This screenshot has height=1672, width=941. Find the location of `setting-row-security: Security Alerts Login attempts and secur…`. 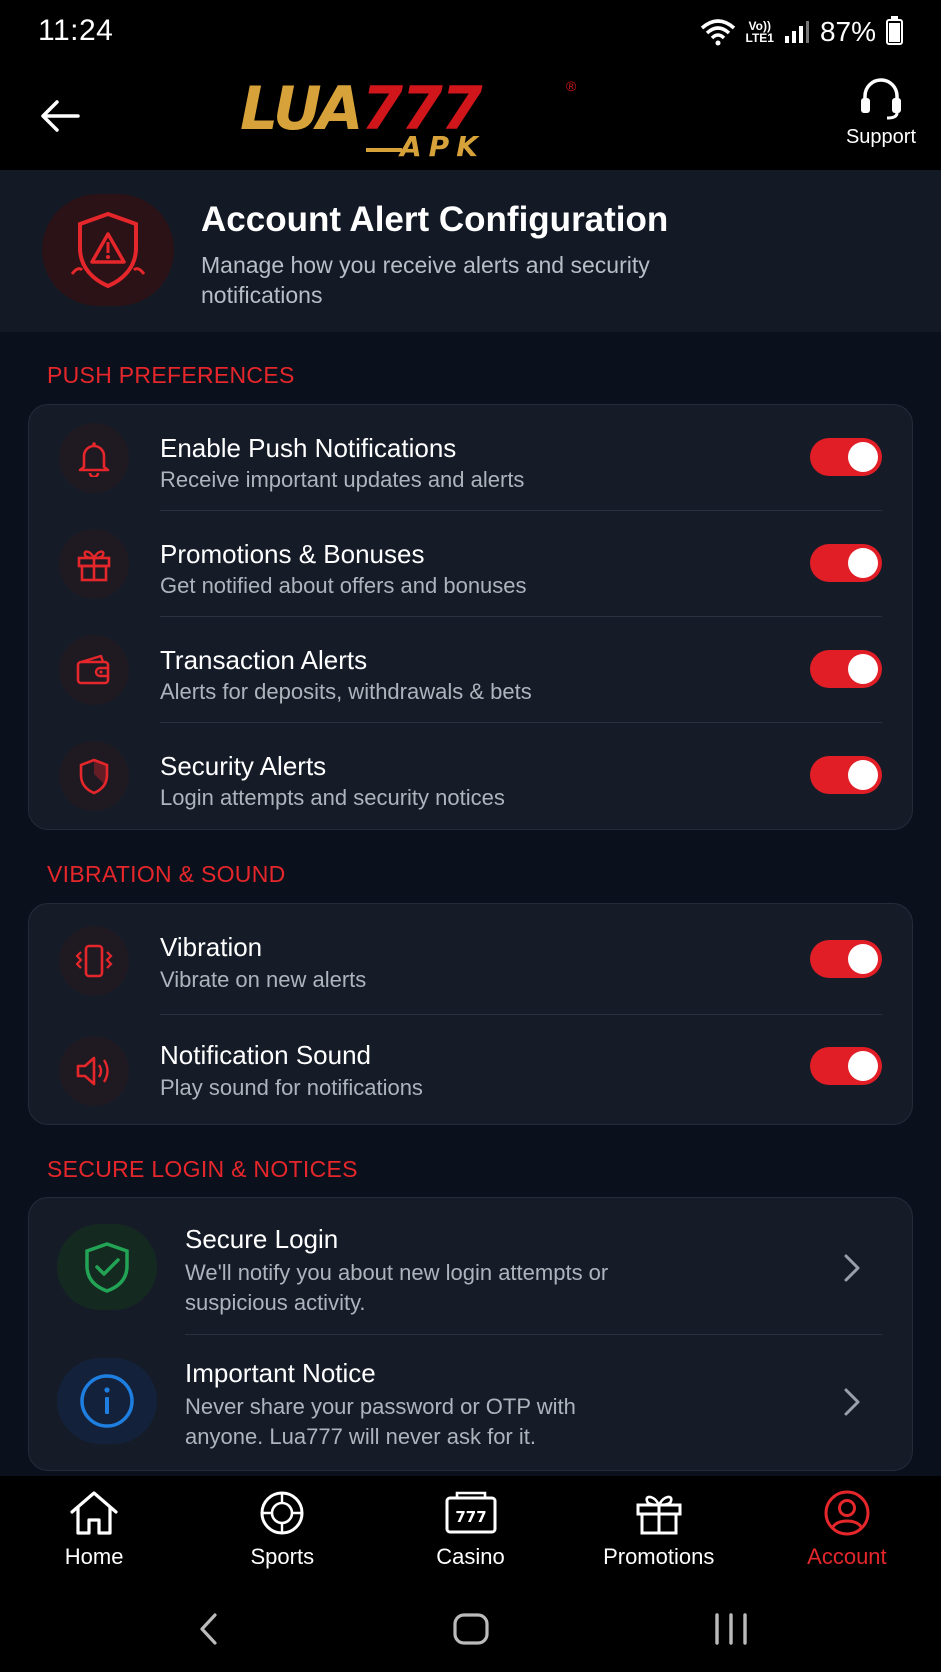

setting-row-security: Security Alerts Login attempts and secur… is located at coordinates (470, 776).